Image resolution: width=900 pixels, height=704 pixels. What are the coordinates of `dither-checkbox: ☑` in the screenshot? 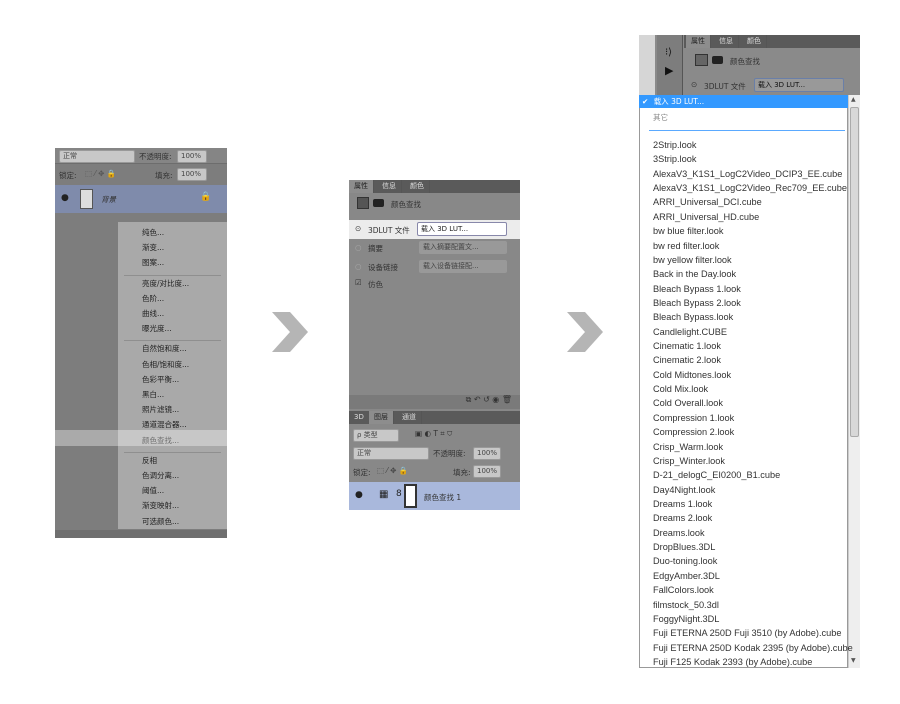 It's located at (358, 282).